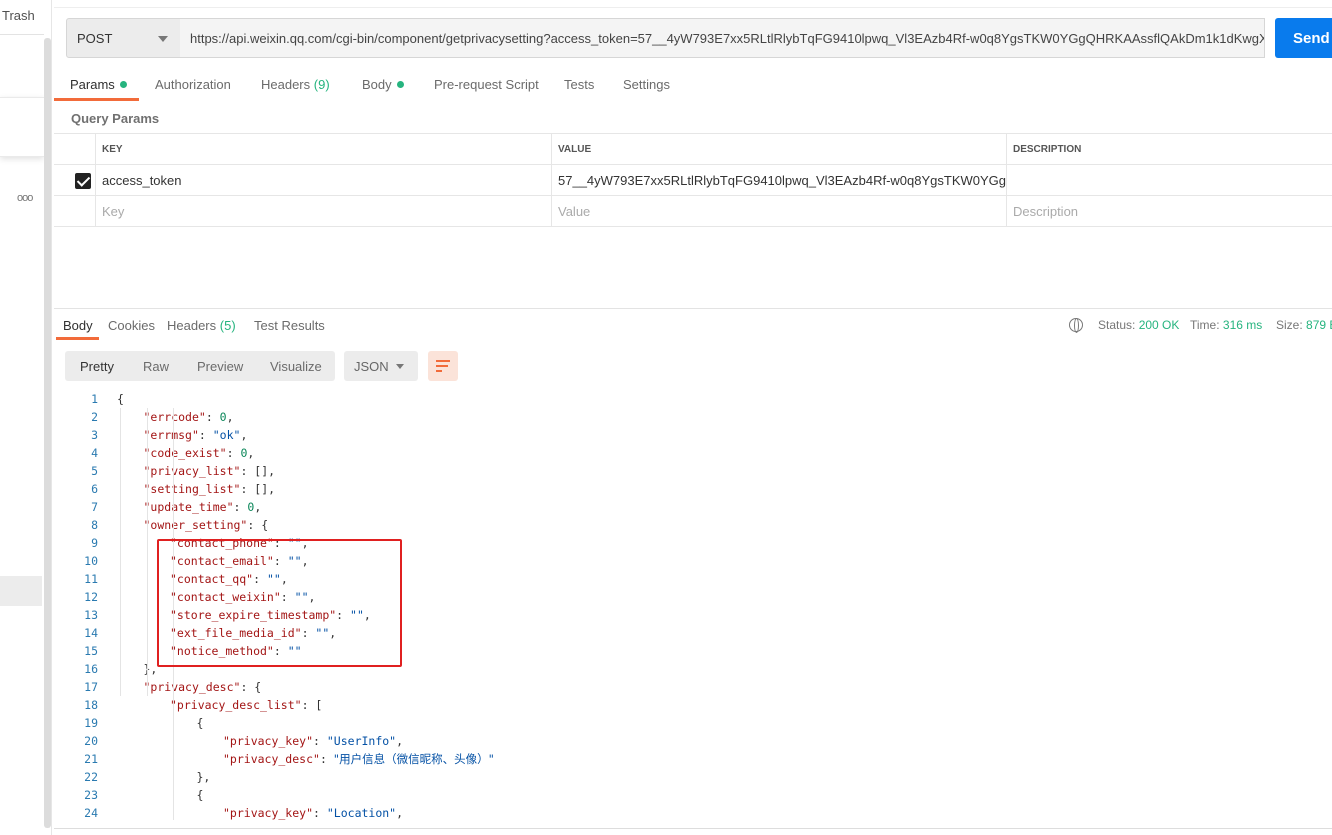 The image size is (1332, 835). What do you see at coordinates (206, 525) in the screenshot?
I see `line-content: "owner_setting": {` at bounding box center [206, 525].